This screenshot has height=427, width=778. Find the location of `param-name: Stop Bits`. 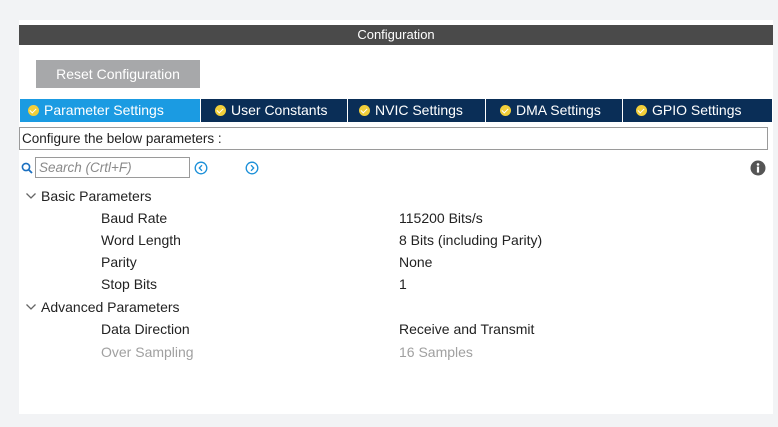

param-name: Stop Bits is located at coordinates (129, 284).